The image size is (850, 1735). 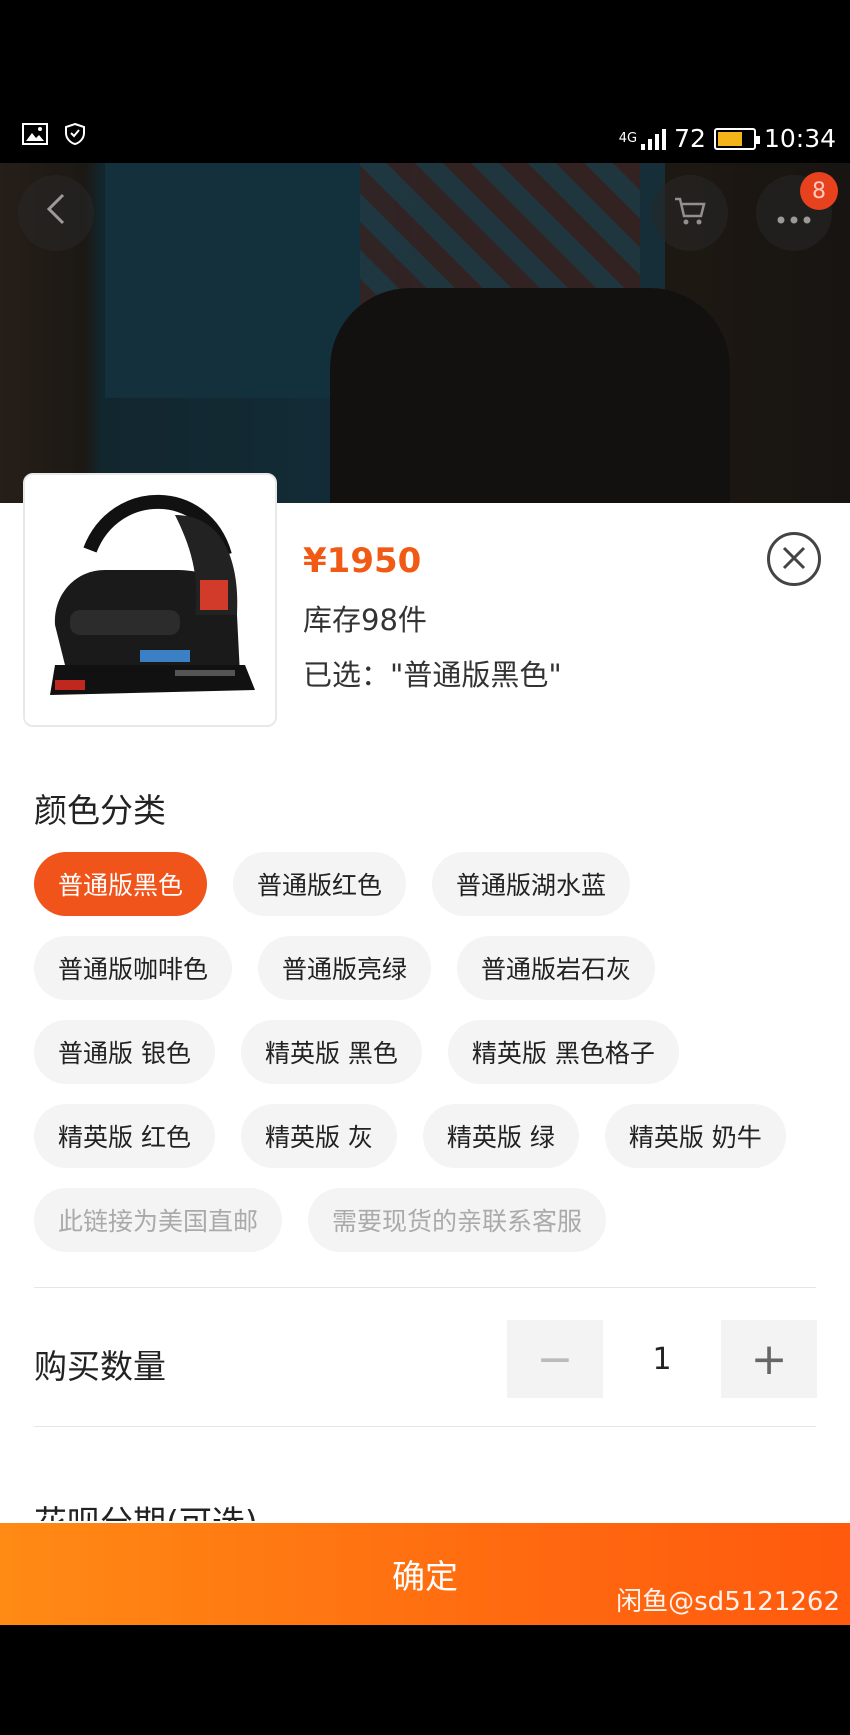 What do you see at coordinates (320, 884) in the screenshot?
I see `color-option: 普通版红色` at bounding box center [320, 884].